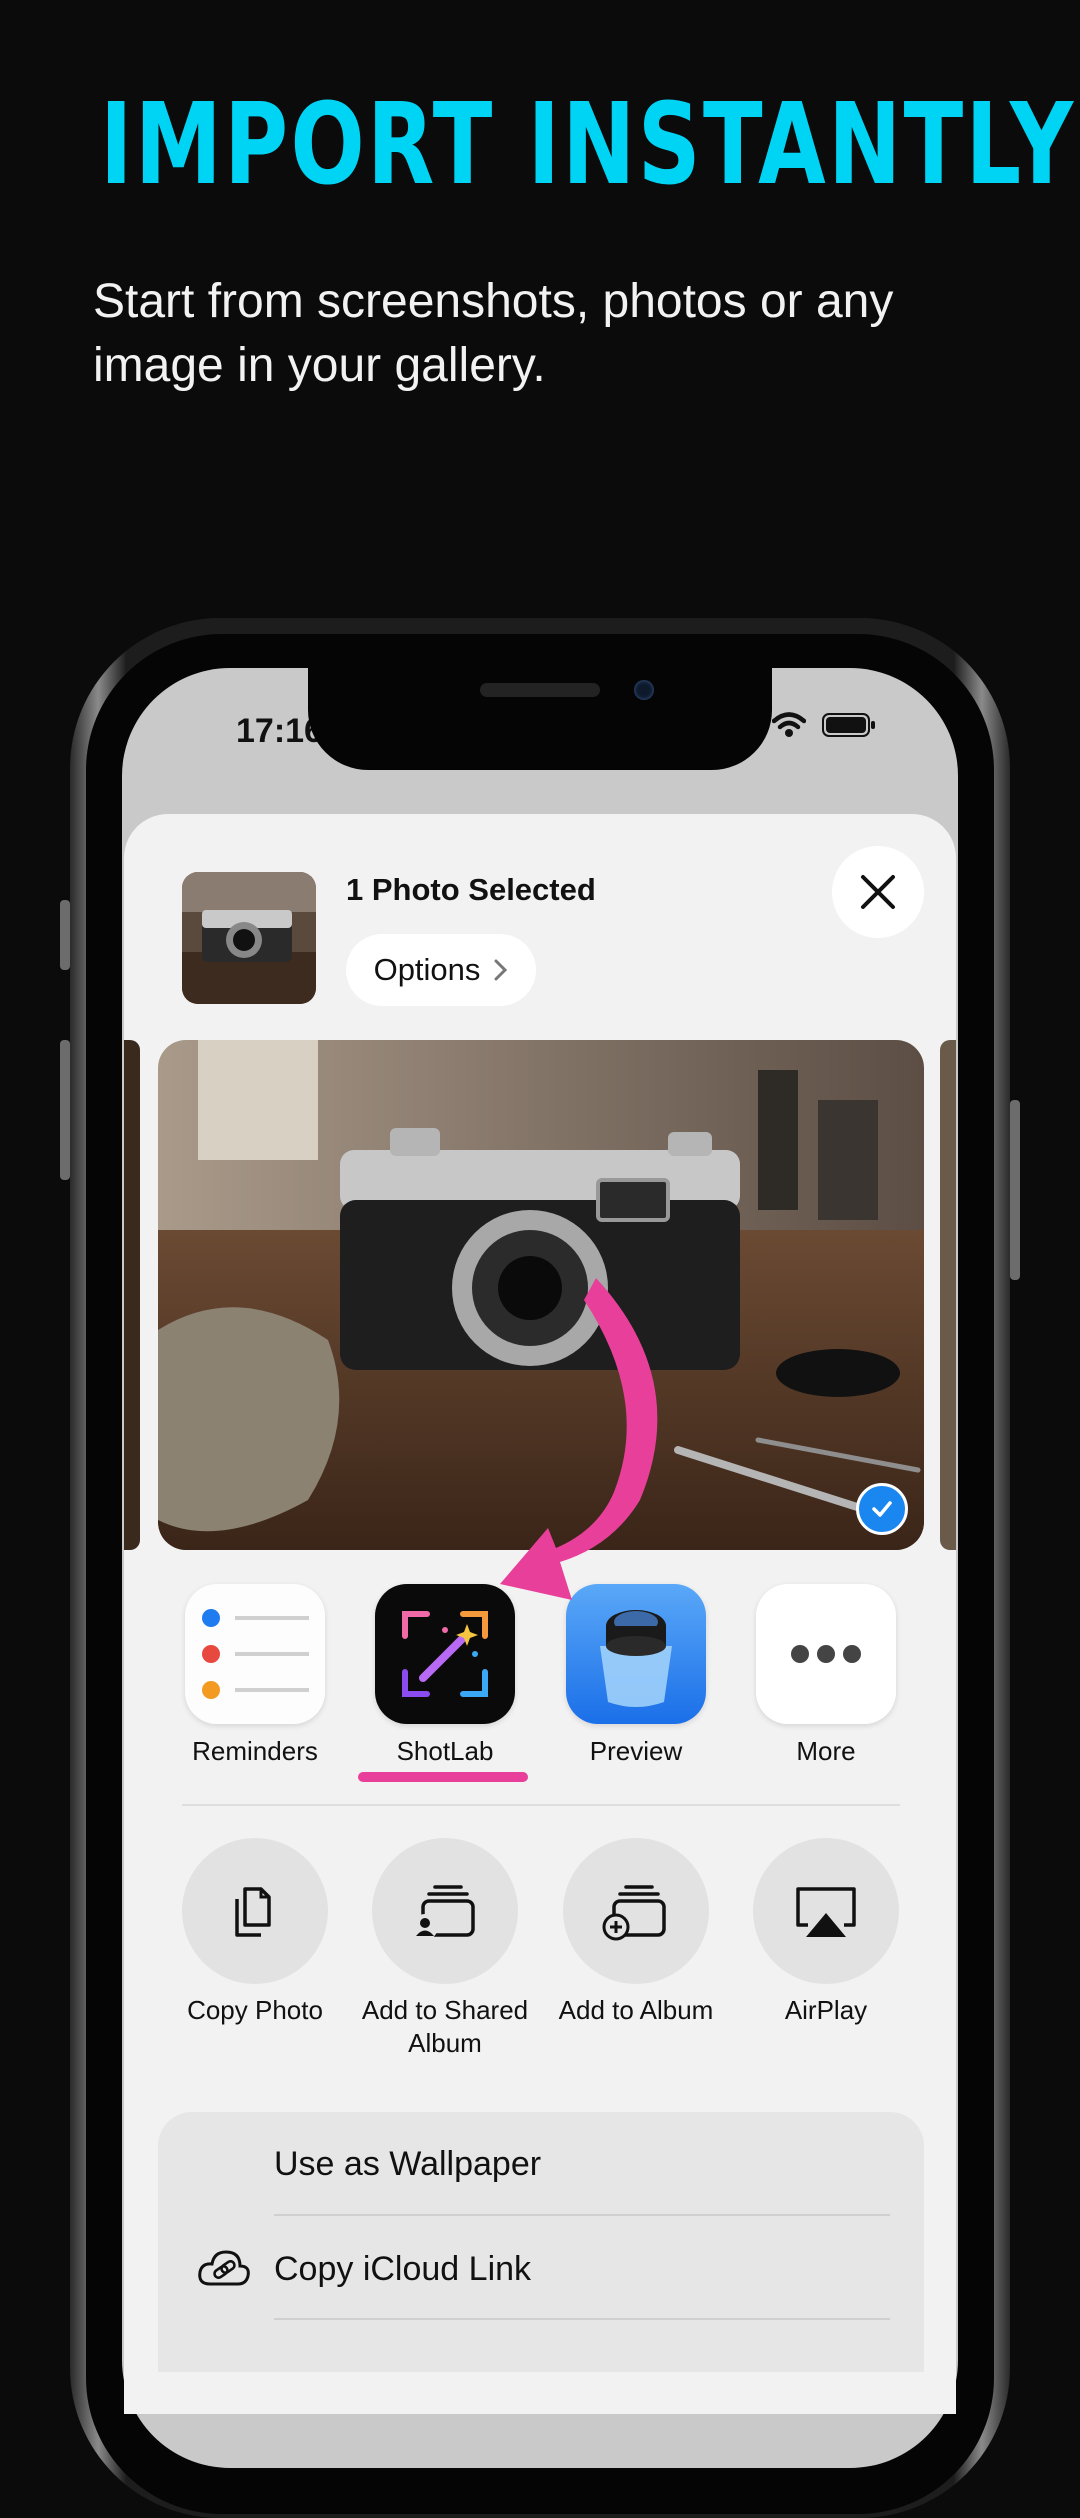 This screenshot has width=1080, height=2518. I want to click on list-item-copy-icloud-link: Copy iCloud Link, so click(402, 2269).